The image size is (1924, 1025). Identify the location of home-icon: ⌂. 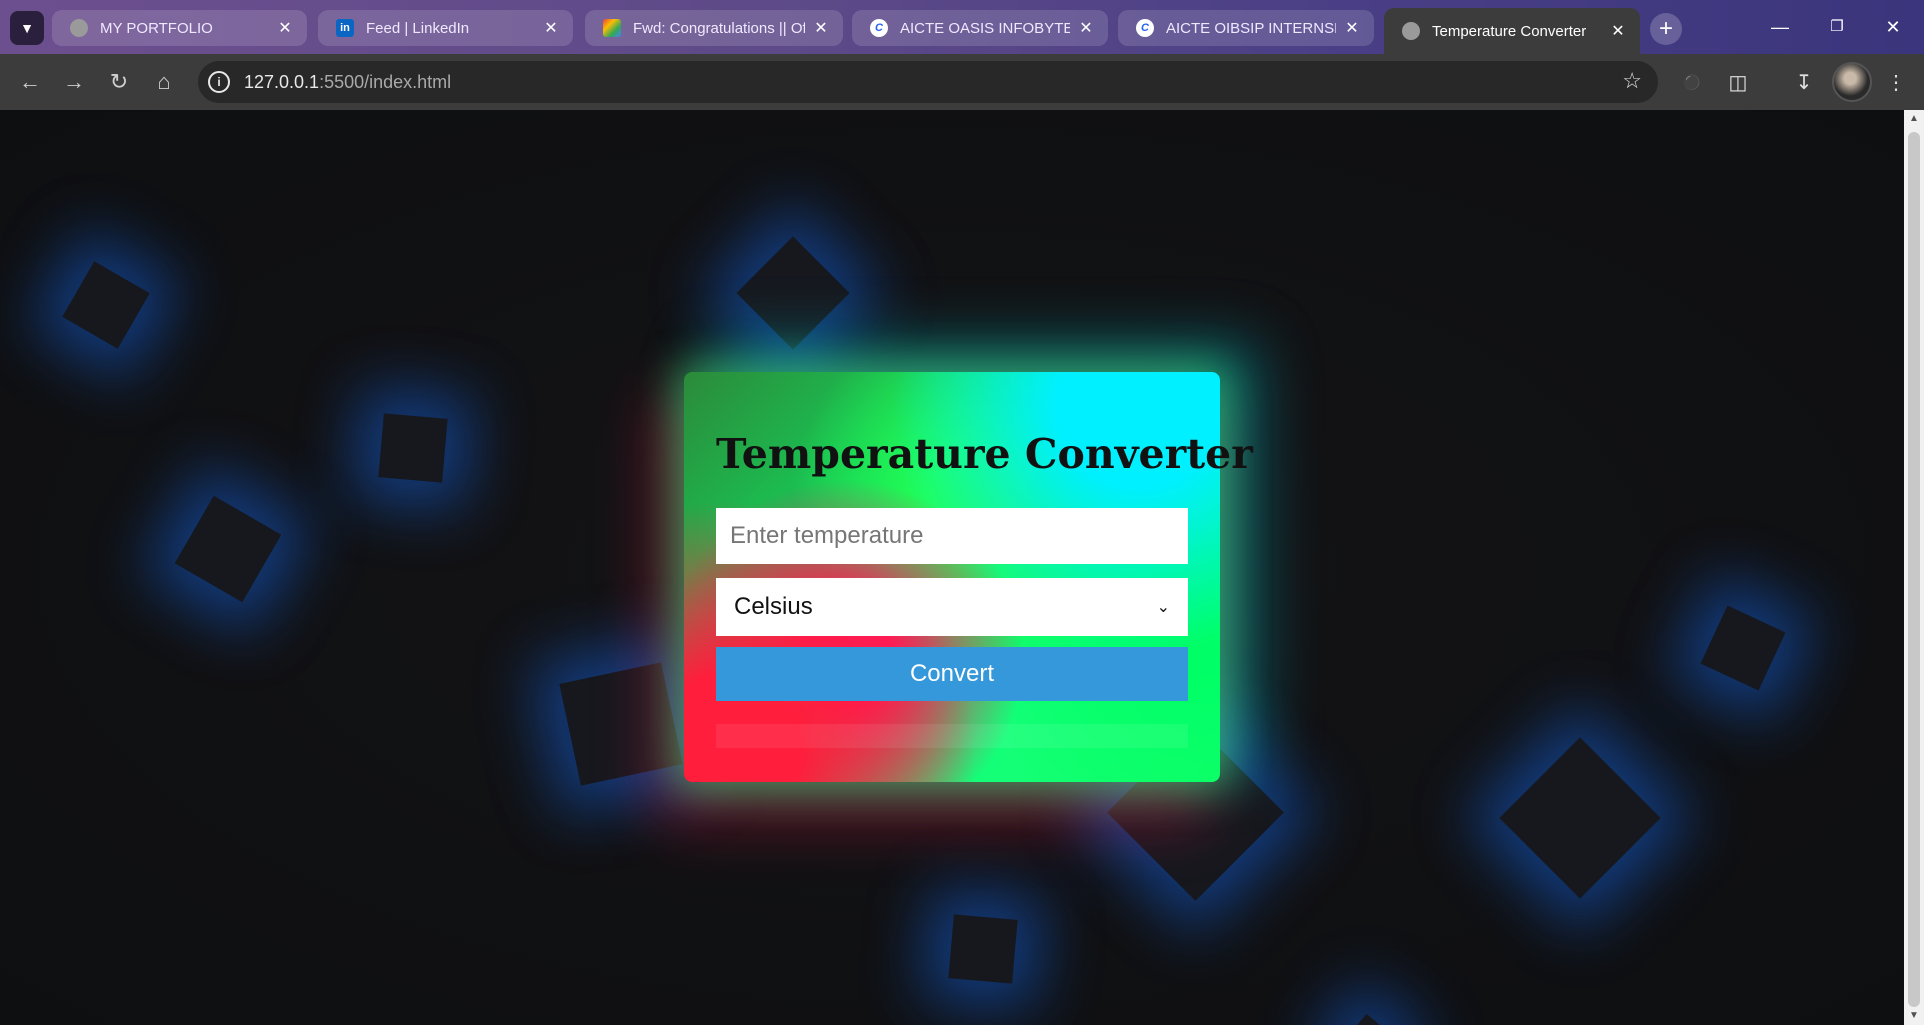
(164, 81).